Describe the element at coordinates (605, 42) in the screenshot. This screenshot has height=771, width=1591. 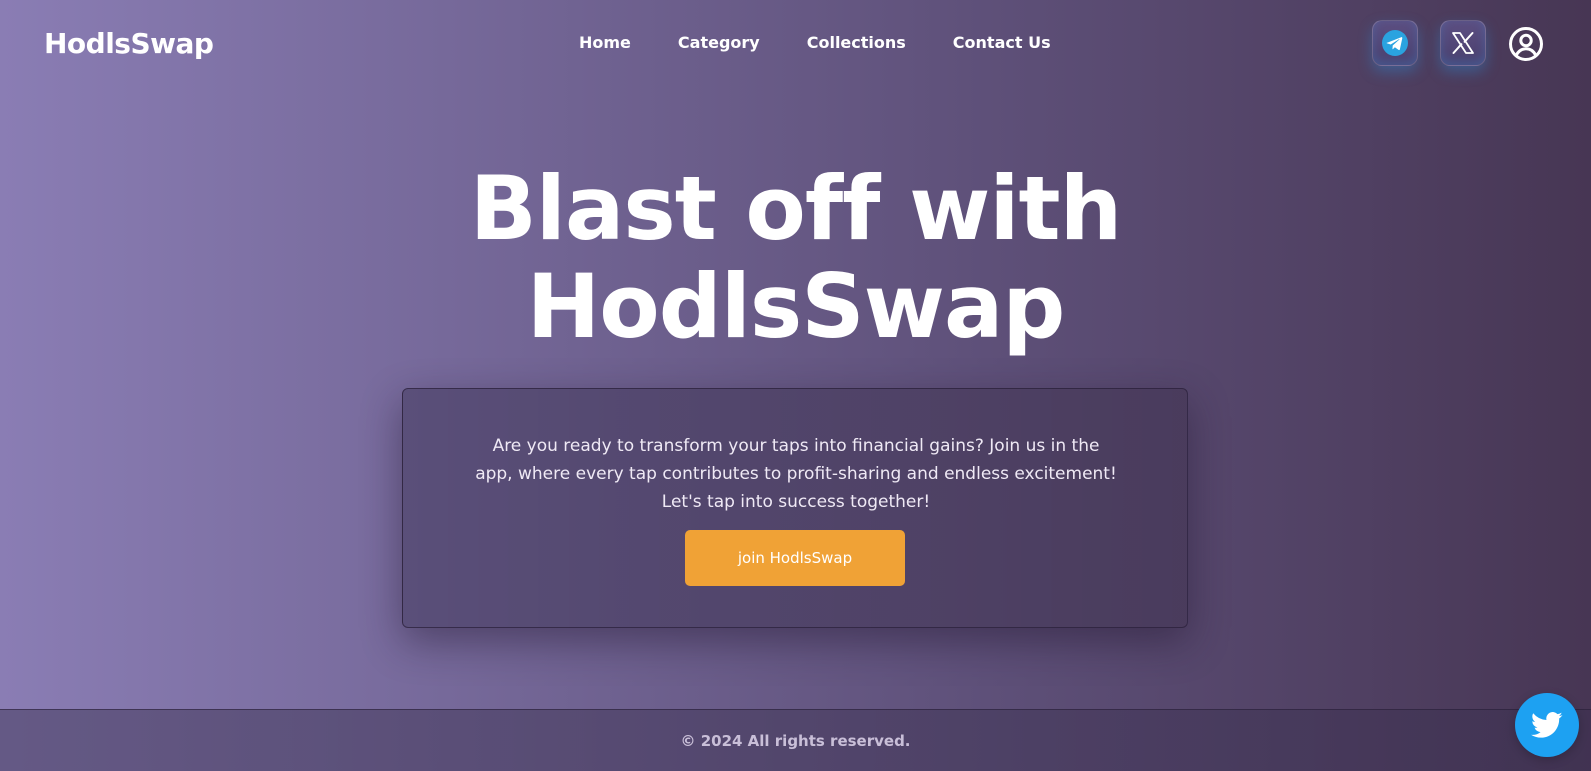
I see `nav-link-home: Home` at that location.